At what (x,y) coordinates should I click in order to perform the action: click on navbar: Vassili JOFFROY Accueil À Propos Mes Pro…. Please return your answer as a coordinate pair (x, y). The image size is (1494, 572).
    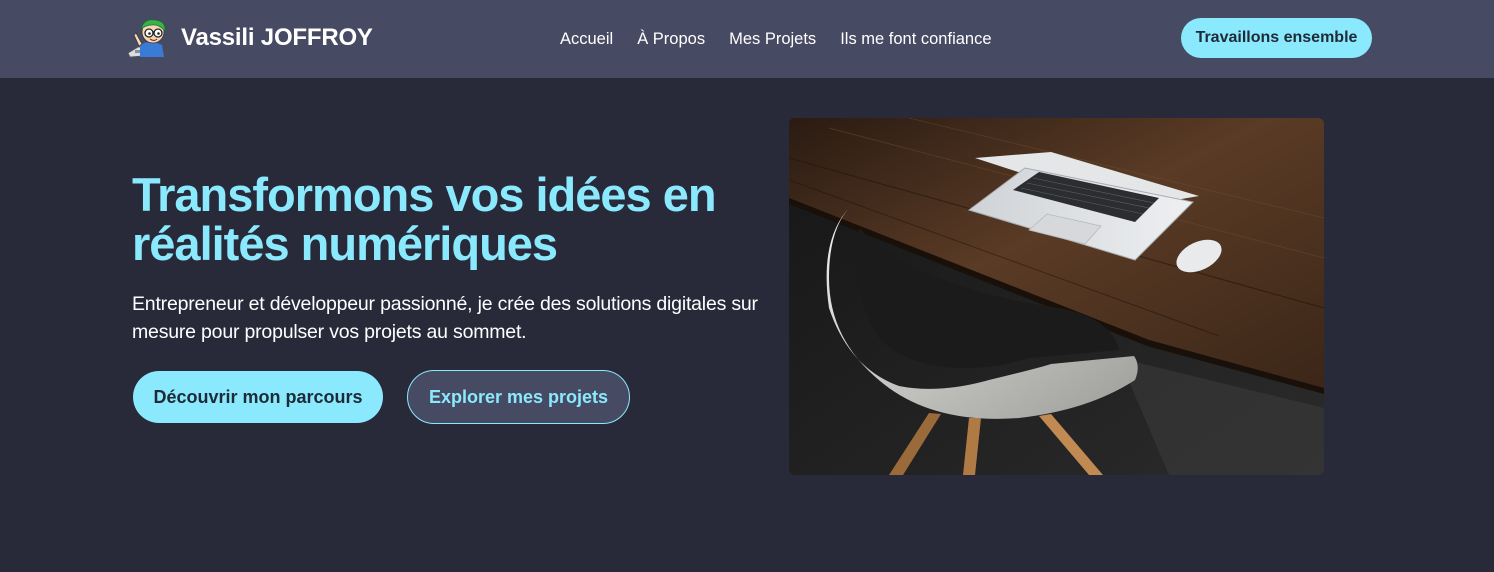
    Looking at the image, I should click on (747, 39).